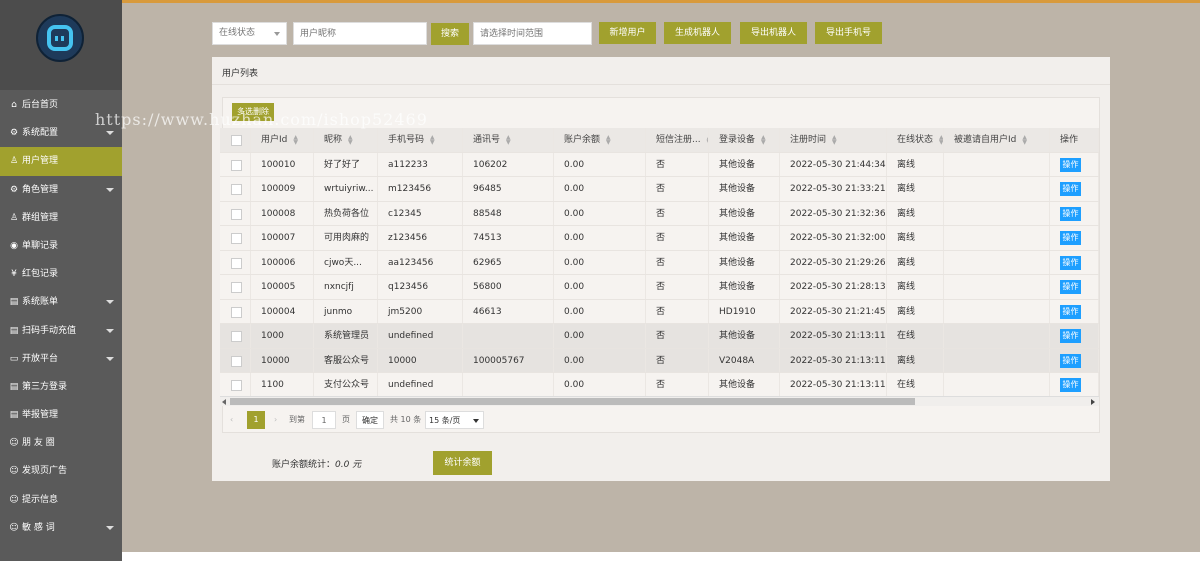  Describe the element at coordinates (253, 112) in the screenshot. I see `bulk-delete-button: 多选删除` at that location.